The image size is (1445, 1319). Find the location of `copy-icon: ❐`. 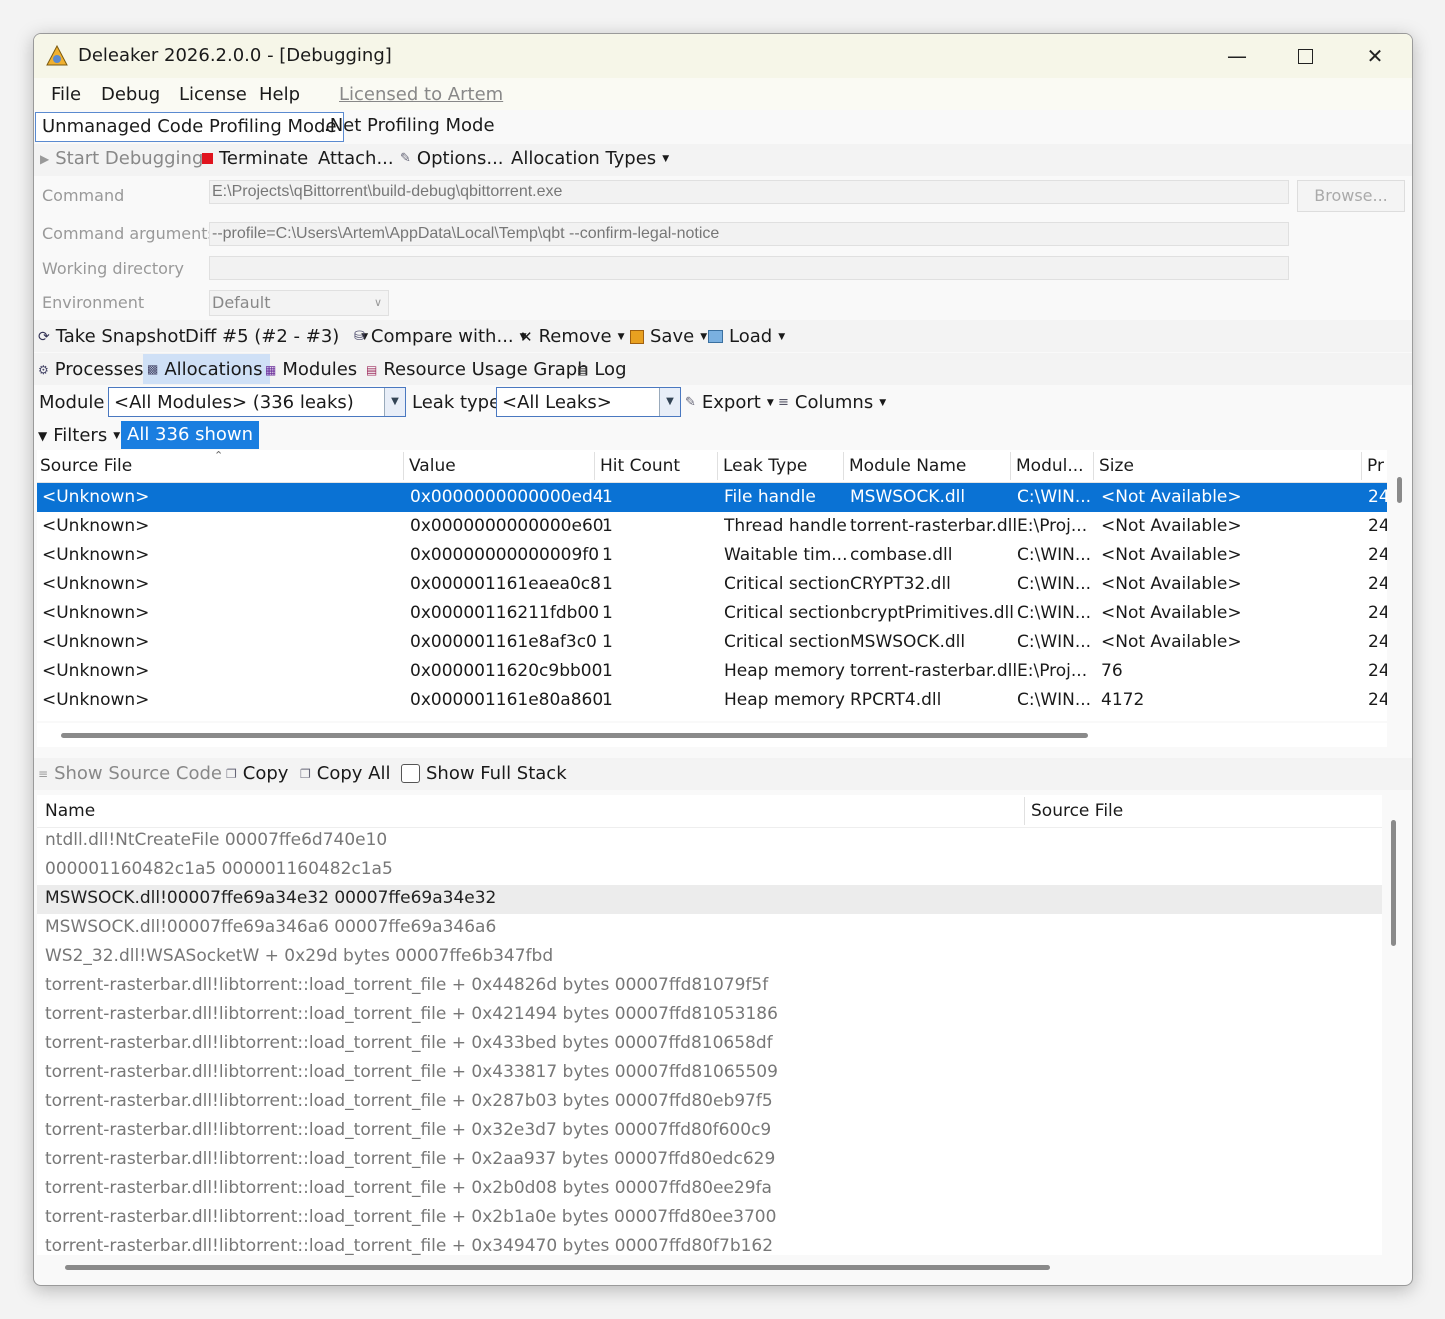

copy-icon: ❐ is located at coordinates (231, 773).